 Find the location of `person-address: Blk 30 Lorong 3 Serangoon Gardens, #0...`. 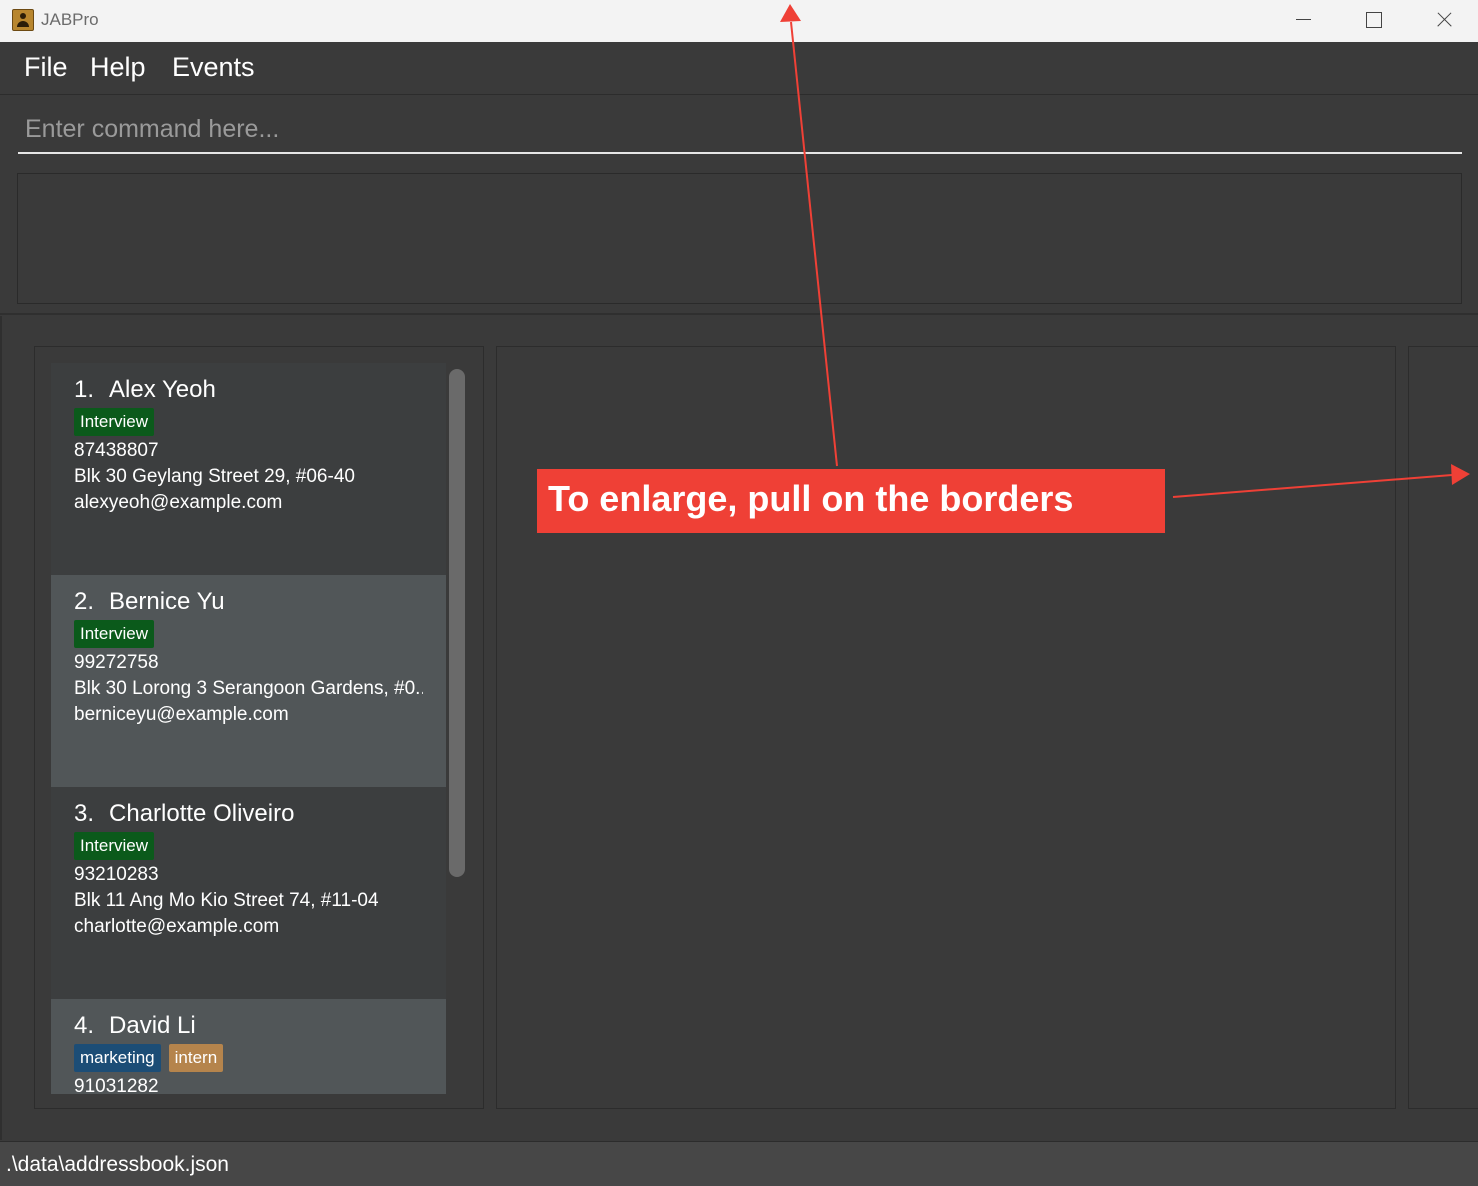

person-address: Blk 30 Lorong 3 Serangoon Gardens, #0... is located at coordinates (248, 688).